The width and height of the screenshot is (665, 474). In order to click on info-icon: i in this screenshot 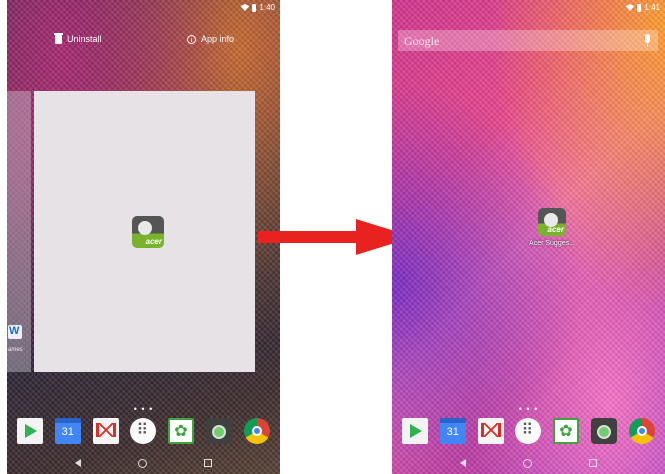, I will do `click(191, 39)`.